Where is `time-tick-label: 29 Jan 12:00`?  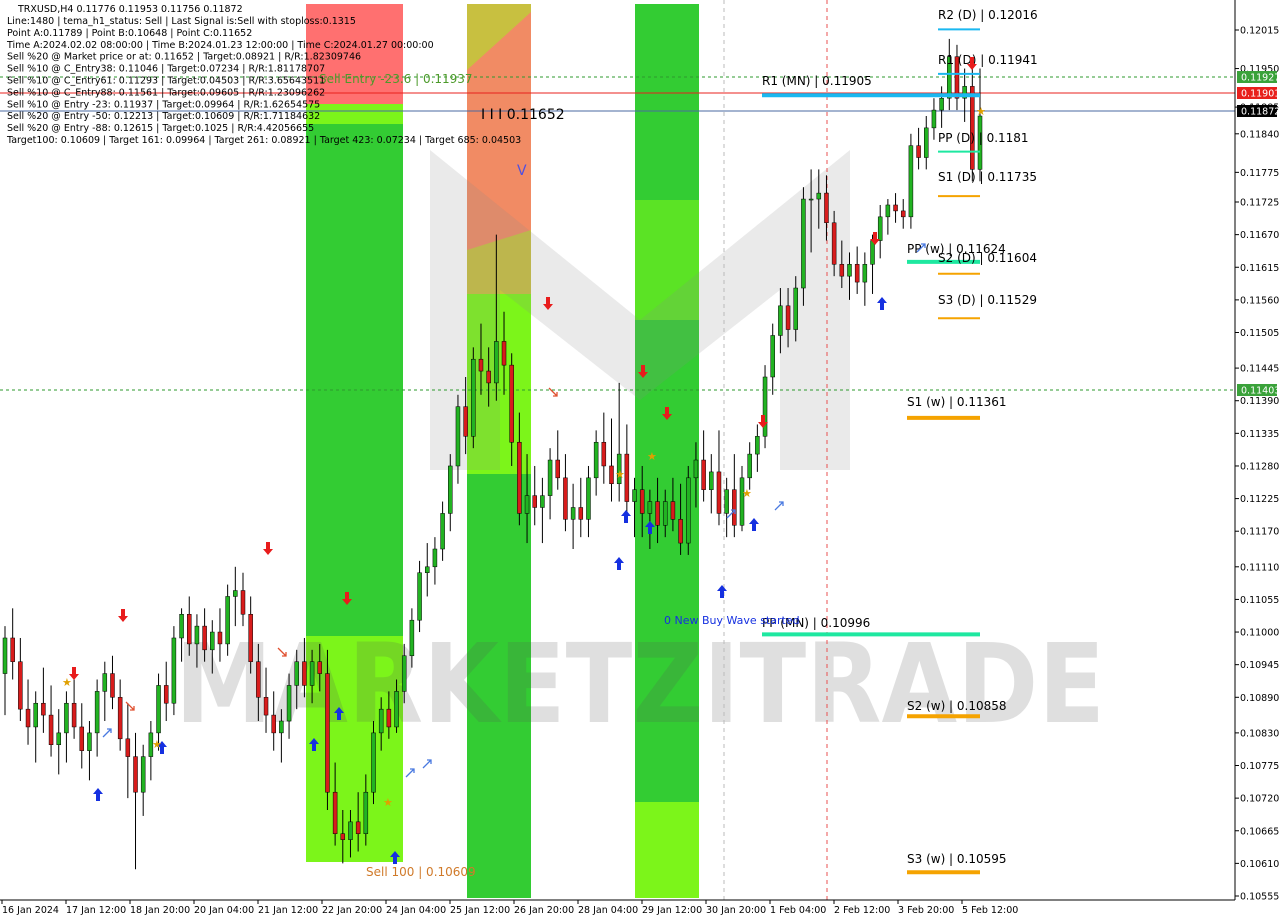 time-tick-label: 29 Jan 12:00 is located at coordinates (672, 910).